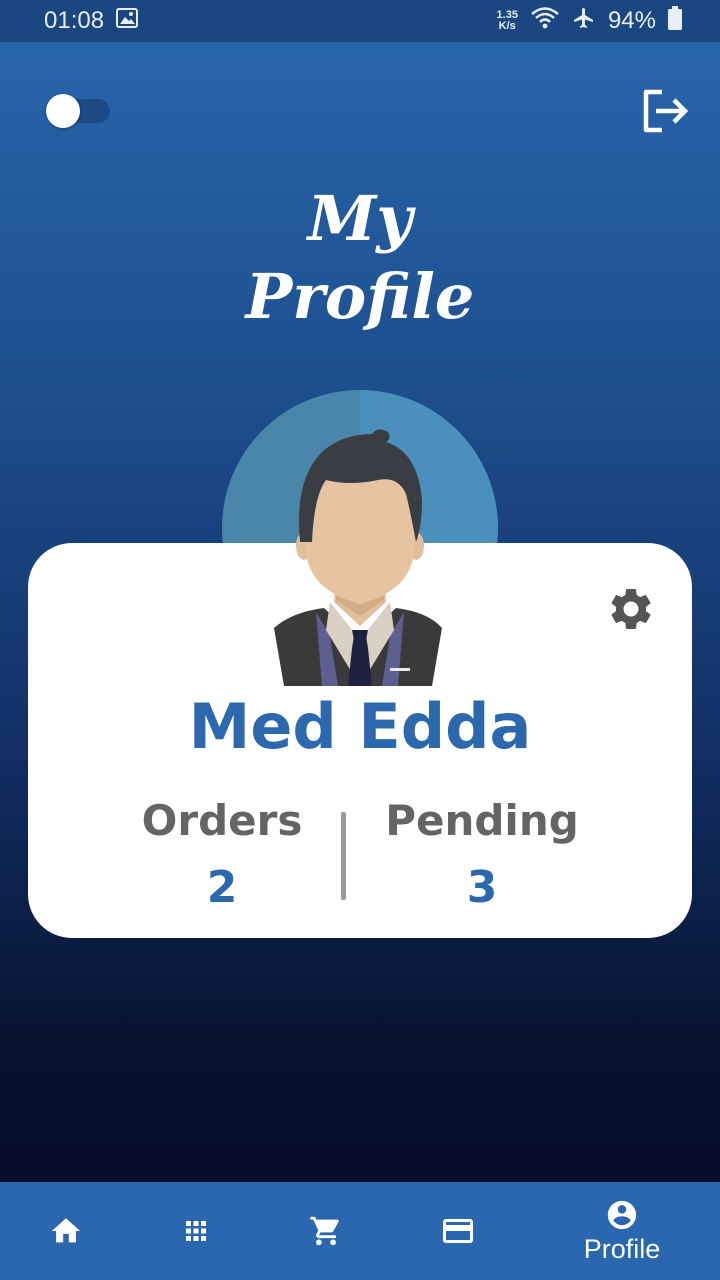  I want to click on user-name: Med Edda, so click(360, 726).